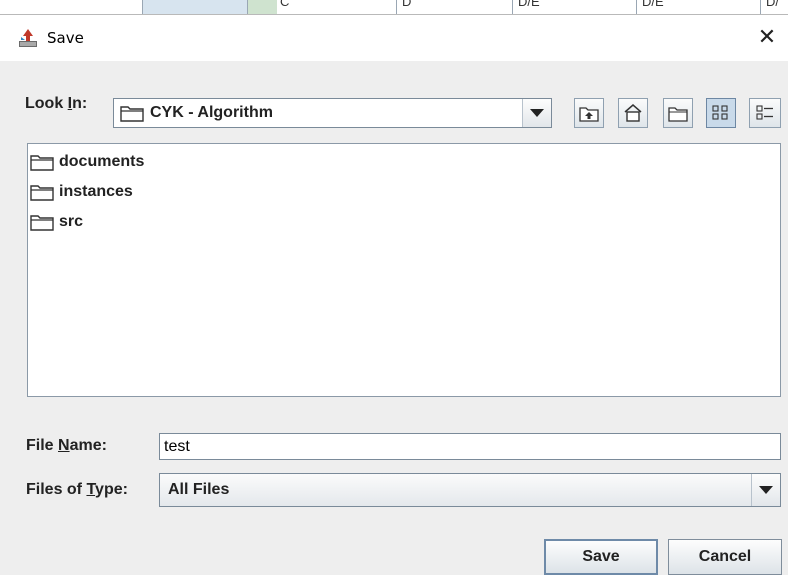  What do you see at coordinates (470, 446) in the screenshot?
I see `file-name-input` at bounding box center [470, 446].